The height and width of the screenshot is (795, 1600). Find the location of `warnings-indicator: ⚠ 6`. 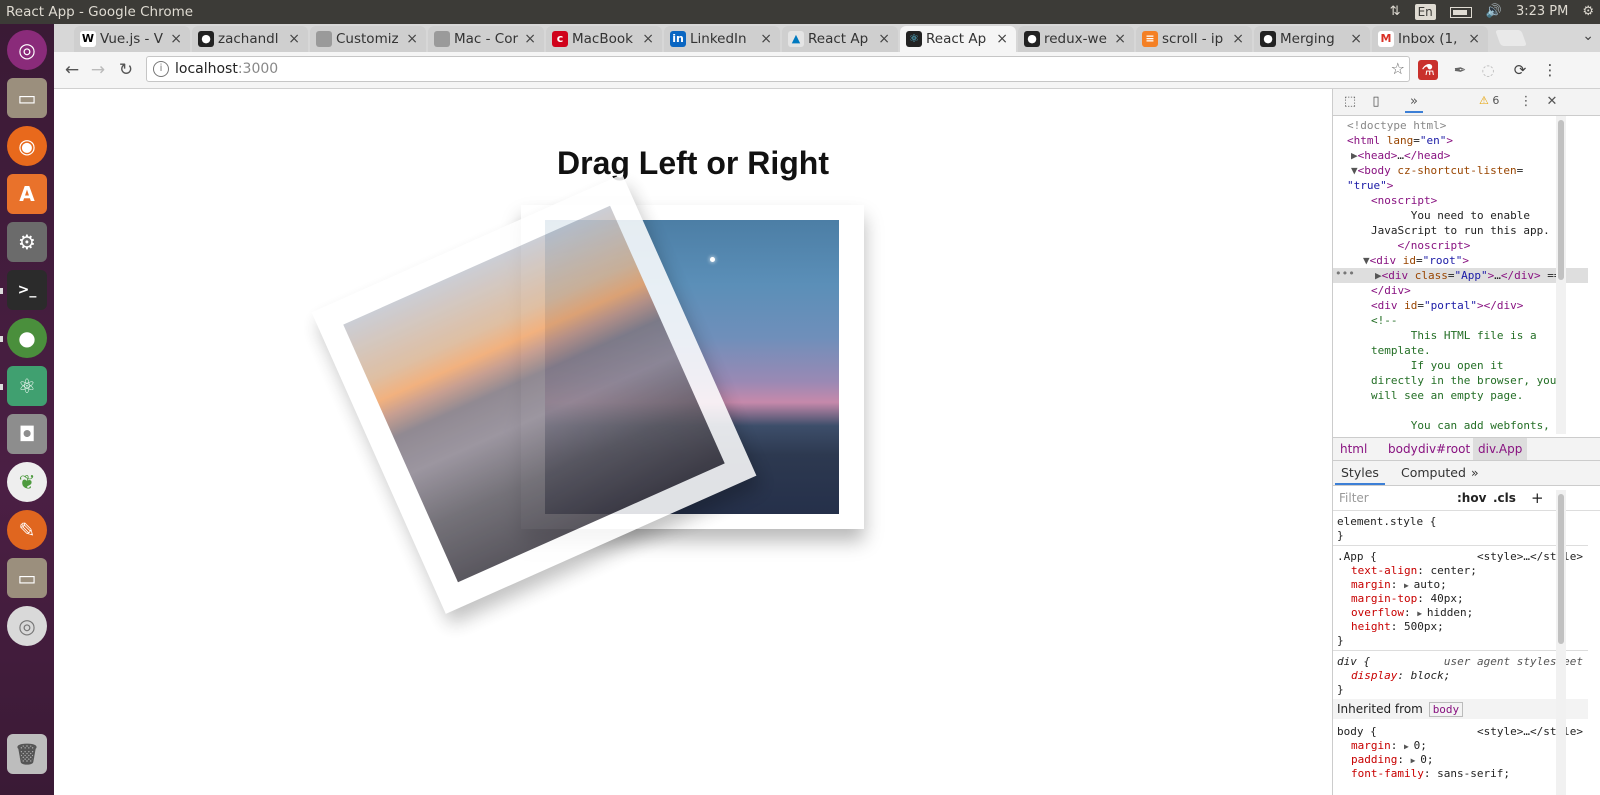

warnings-indicator: ⚠ 6 is located at coordinates (1489, 100).